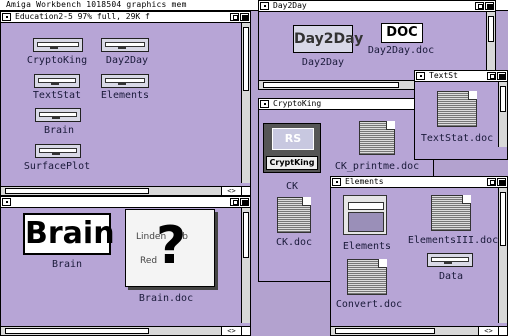  Describe the element at coordinates (377, 6) in the screenshot. I see `day2day-titlebar: Day2Day` at that location.